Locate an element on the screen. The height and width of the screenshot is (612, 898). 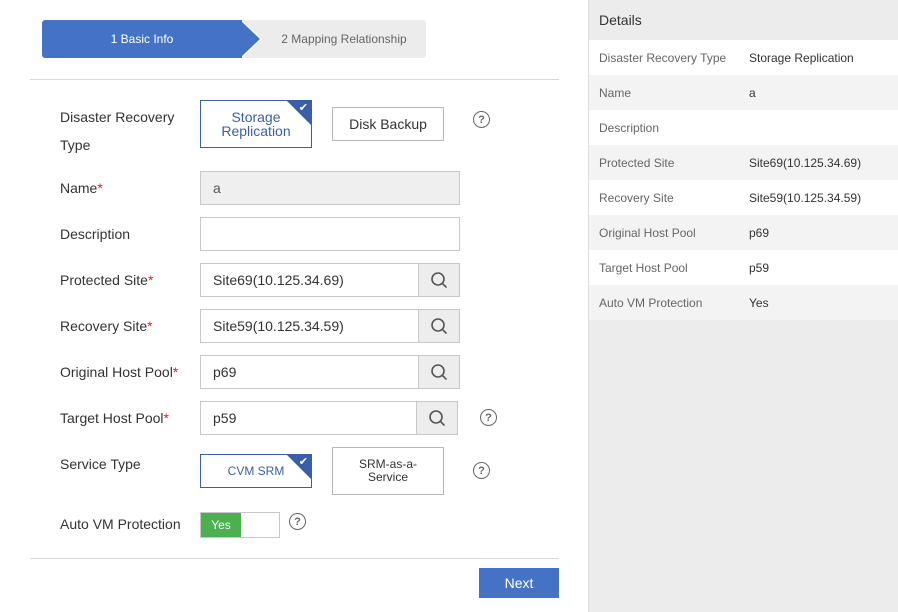
detail-key: Target Host Pool is located at coordinates (643, 267).